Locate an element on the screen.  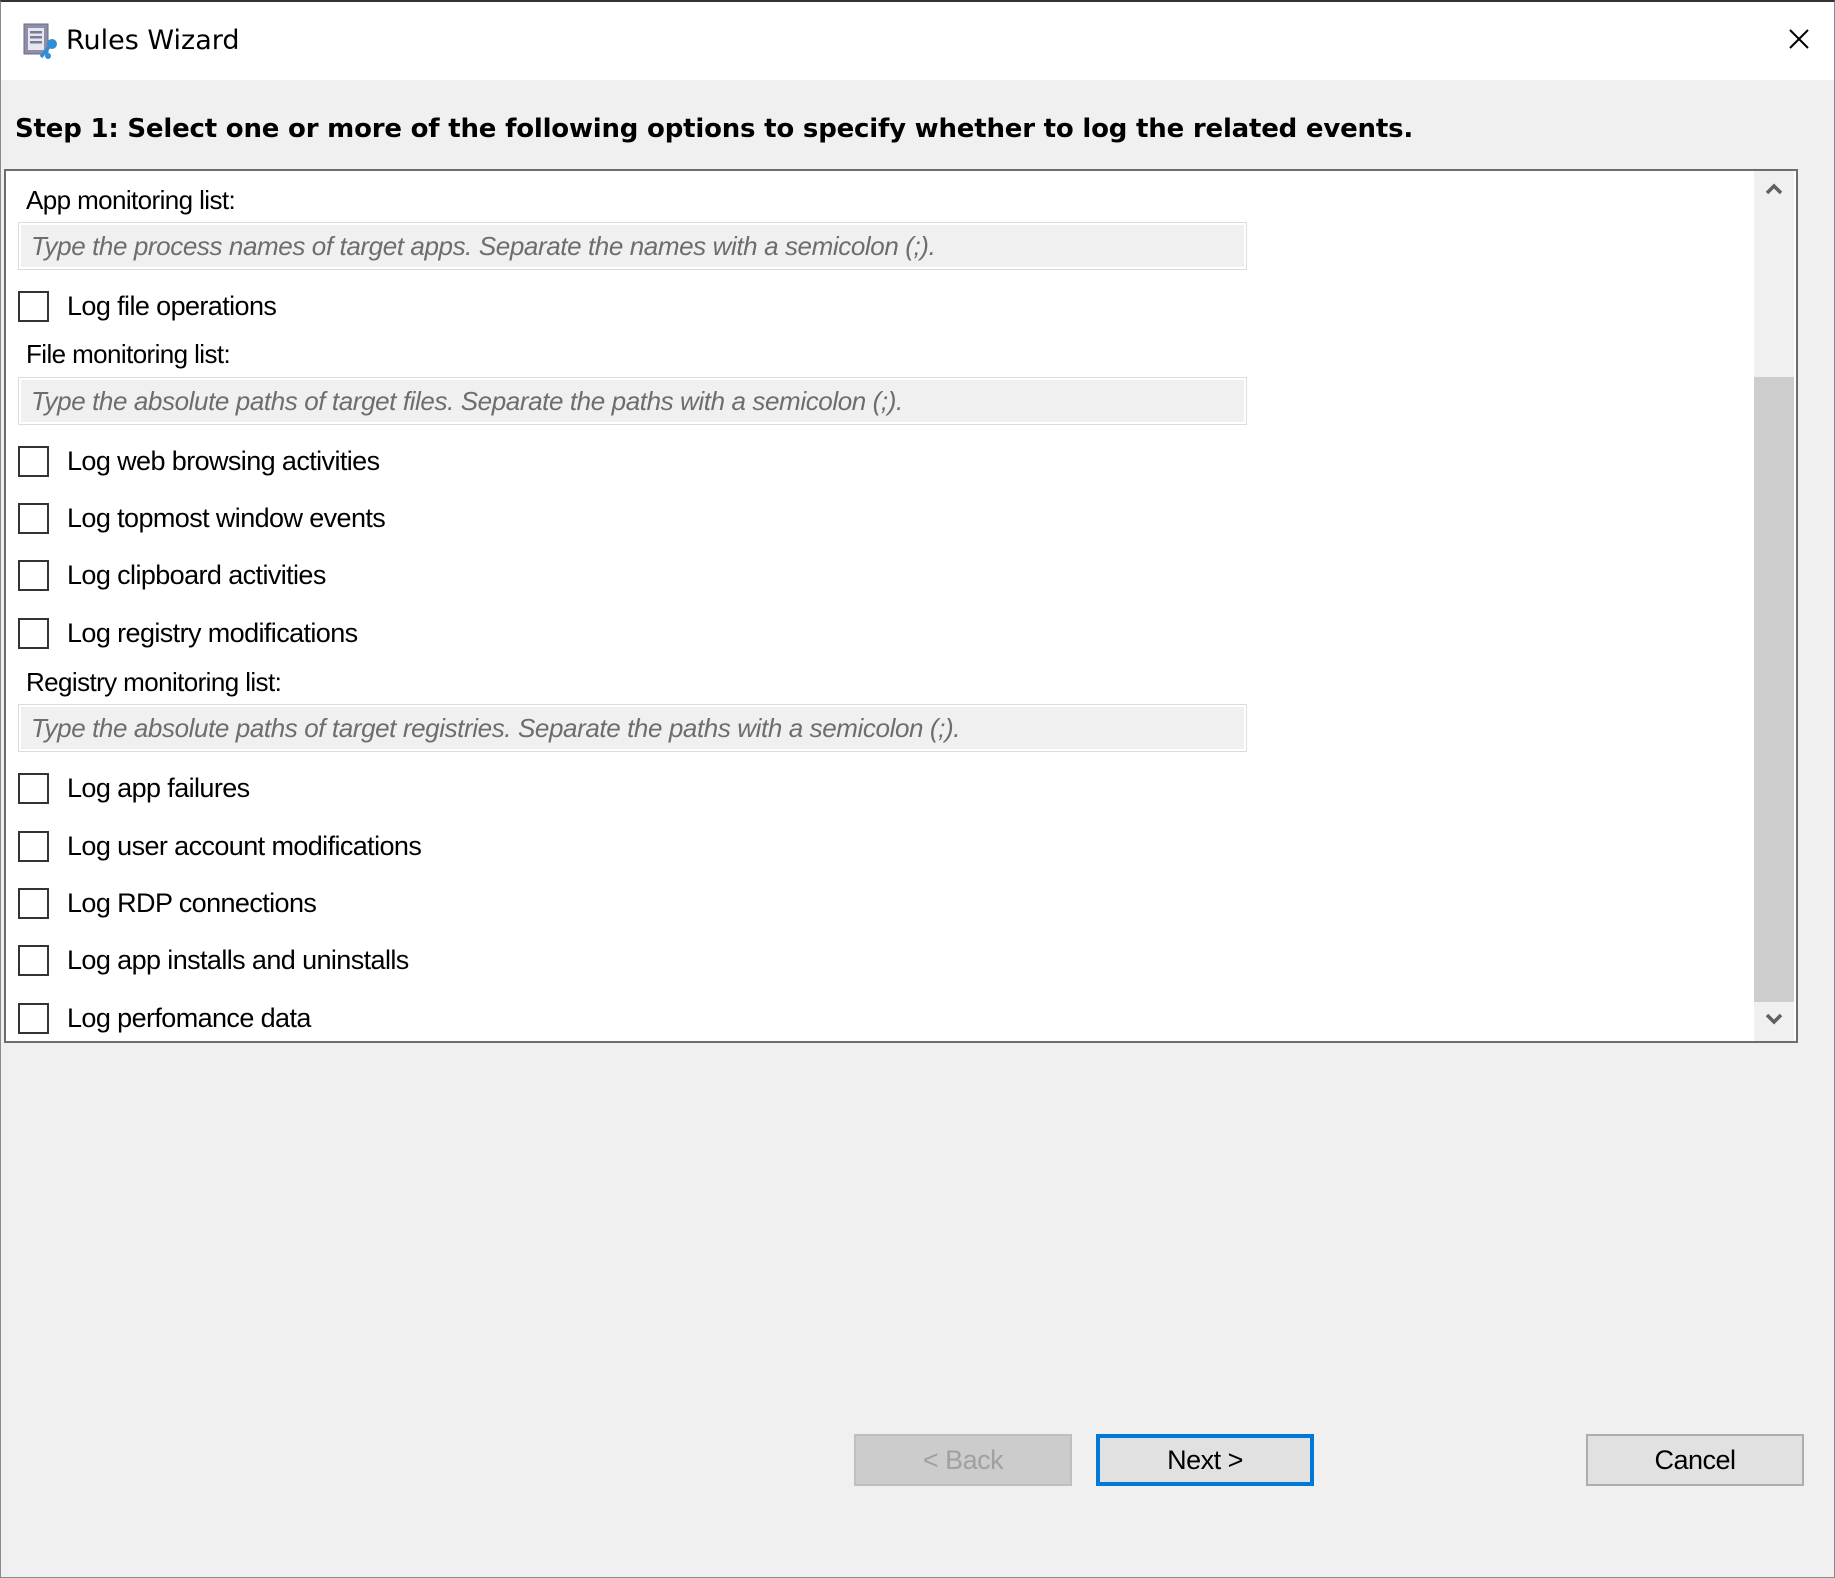
back-button: < Back is located at coordinates (963, 1460).